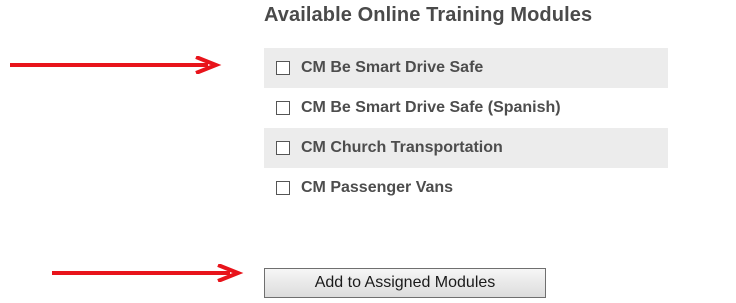 Image resolution: width=736 pixels, height=303 pixels. What do you see at coordinates (428, 15) in the screenshot?
I see `page-title: Available Online Training Modules` at bounding box center [428, 15].